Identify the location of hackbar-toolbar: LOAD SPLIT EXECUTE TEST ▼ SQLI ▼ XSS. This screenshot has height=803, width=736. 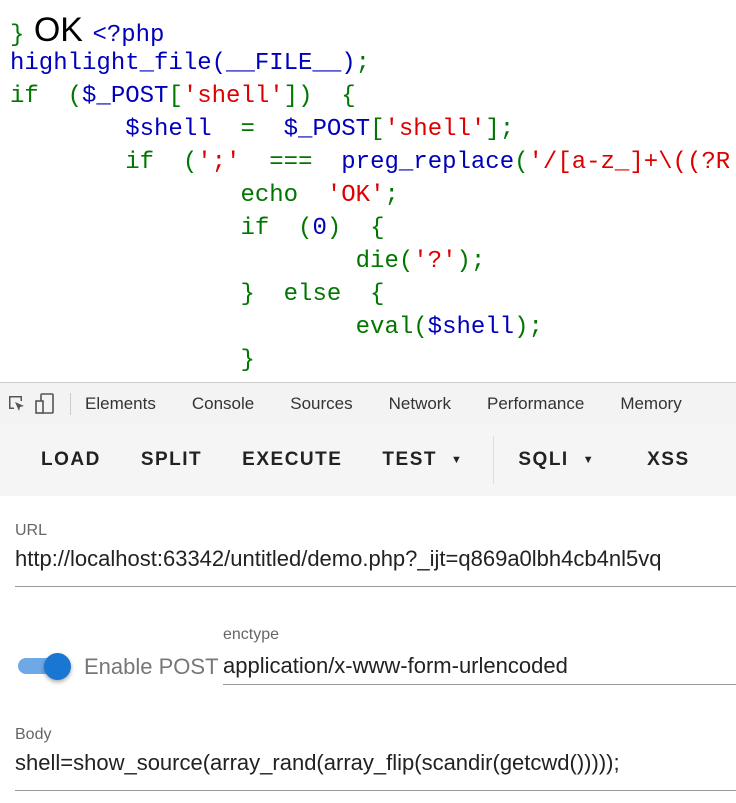
(368, 460).